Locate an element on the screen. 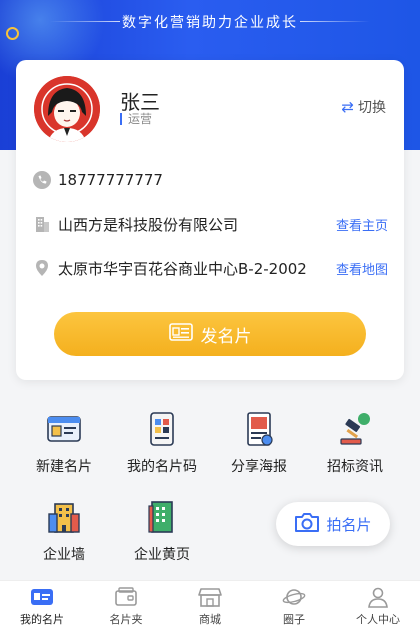 The width and height of the screenshot is (420, 634). location-pin-icon is located at coordinates (42, 268).